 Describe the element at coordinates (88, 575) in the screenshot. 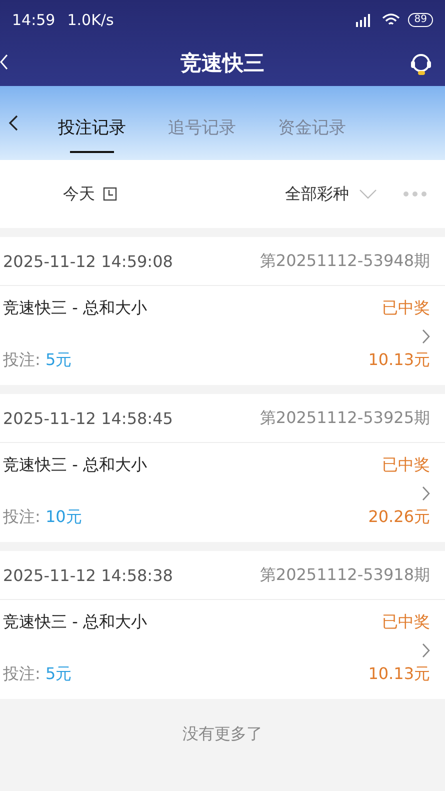

I see `bet-time: 2025-11-12 14:58:38` at that location.